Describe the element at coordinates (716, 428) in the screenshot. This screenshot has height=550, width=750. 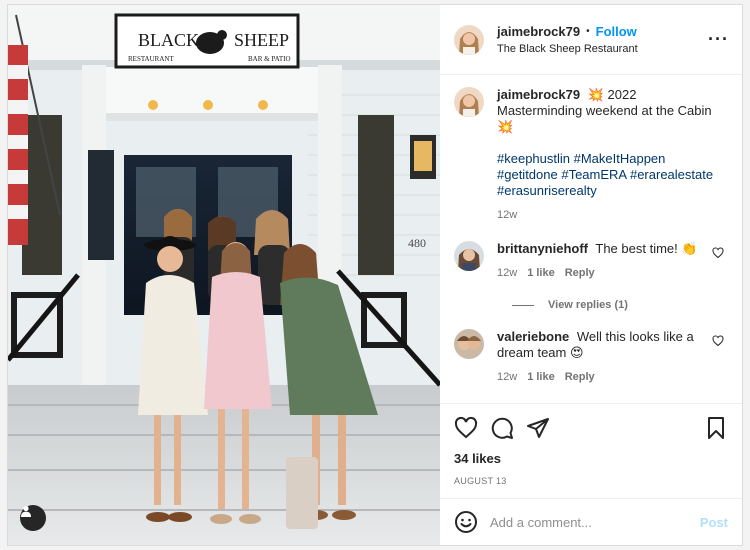
I see `bookmark-icon` at that location.